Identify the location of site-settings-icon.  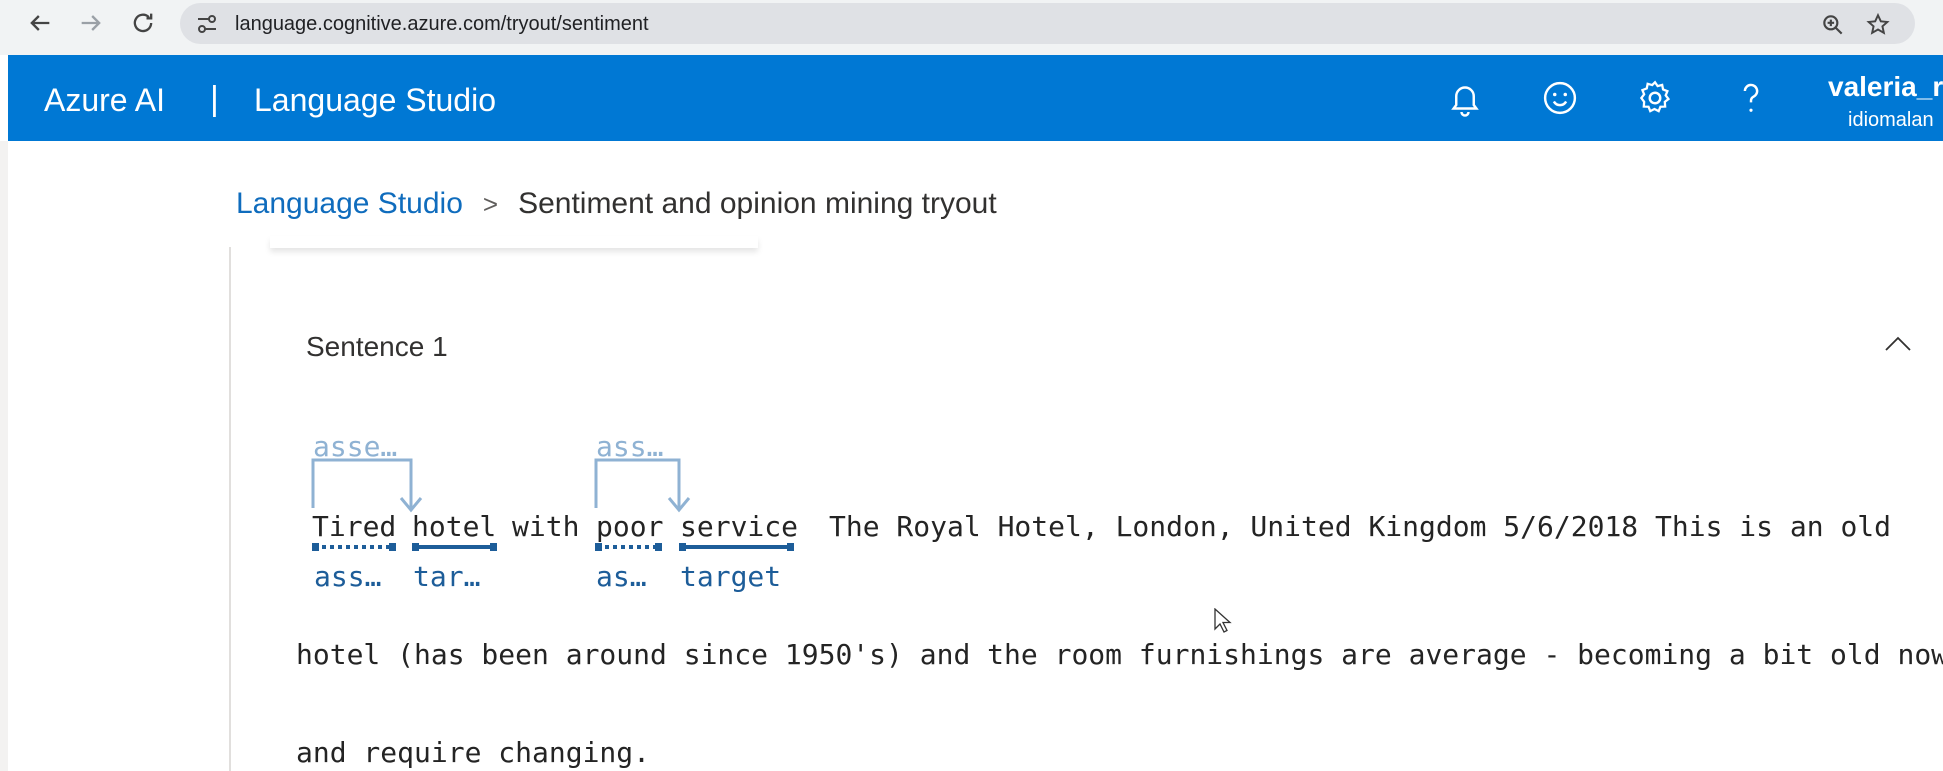
(207, 24).